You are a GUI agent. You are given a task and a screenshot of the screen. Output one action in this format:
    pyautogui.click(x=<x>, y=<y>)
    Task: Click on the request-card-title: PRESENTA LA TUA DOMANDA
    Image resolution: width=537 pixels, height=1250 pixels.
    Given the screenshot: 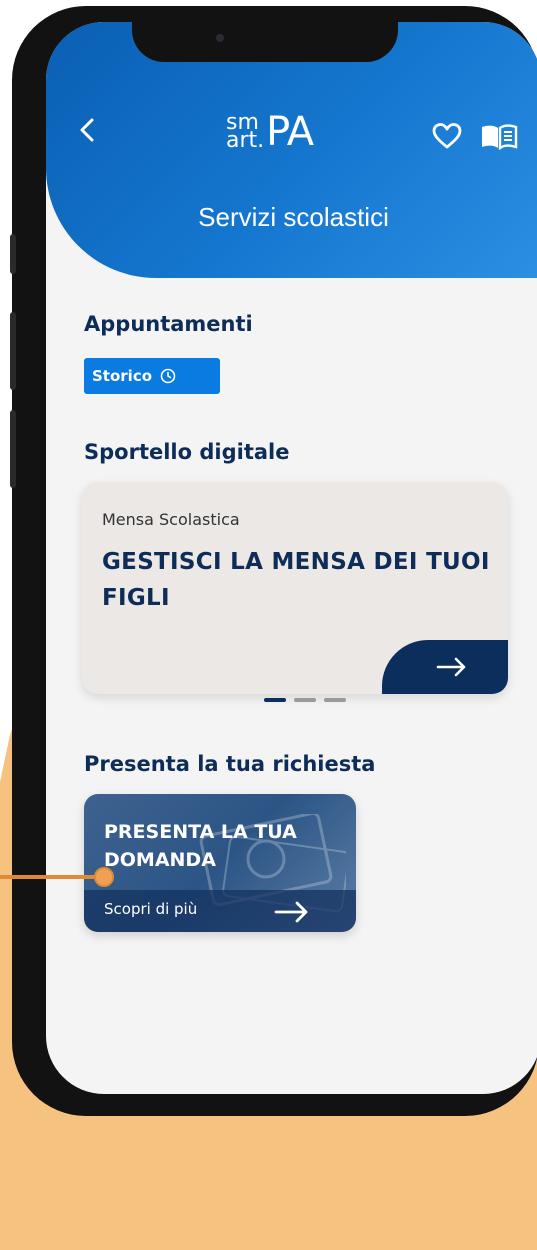 What is the action you would take?
    pyautogui.click(x=200, y=846)
    